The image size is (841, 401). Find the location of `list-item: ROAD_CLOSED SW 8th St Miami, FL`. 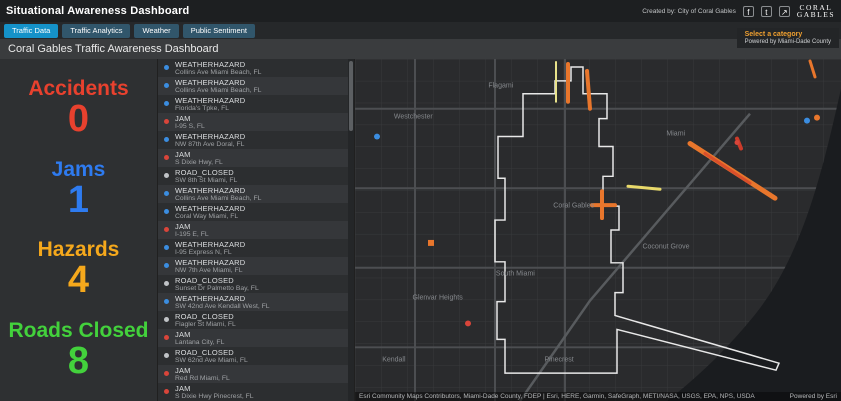

list-item: ROAD_CLOSED SW 8th St Miami, FL is located at coordinates (256, 176).